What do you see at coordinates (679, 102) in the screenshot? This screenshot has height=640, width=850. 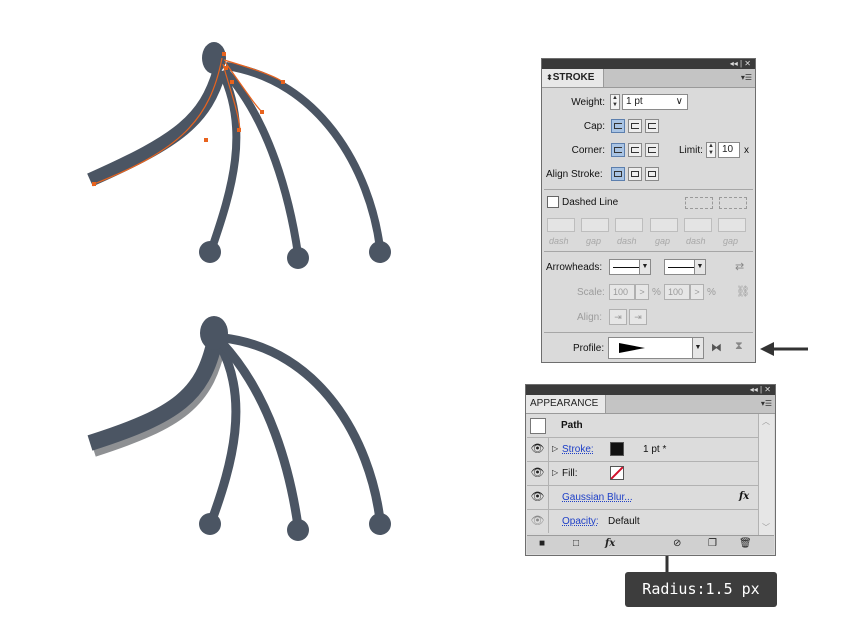 I see `chevron-down-icon: ∨` at bounding box center [679, 102].